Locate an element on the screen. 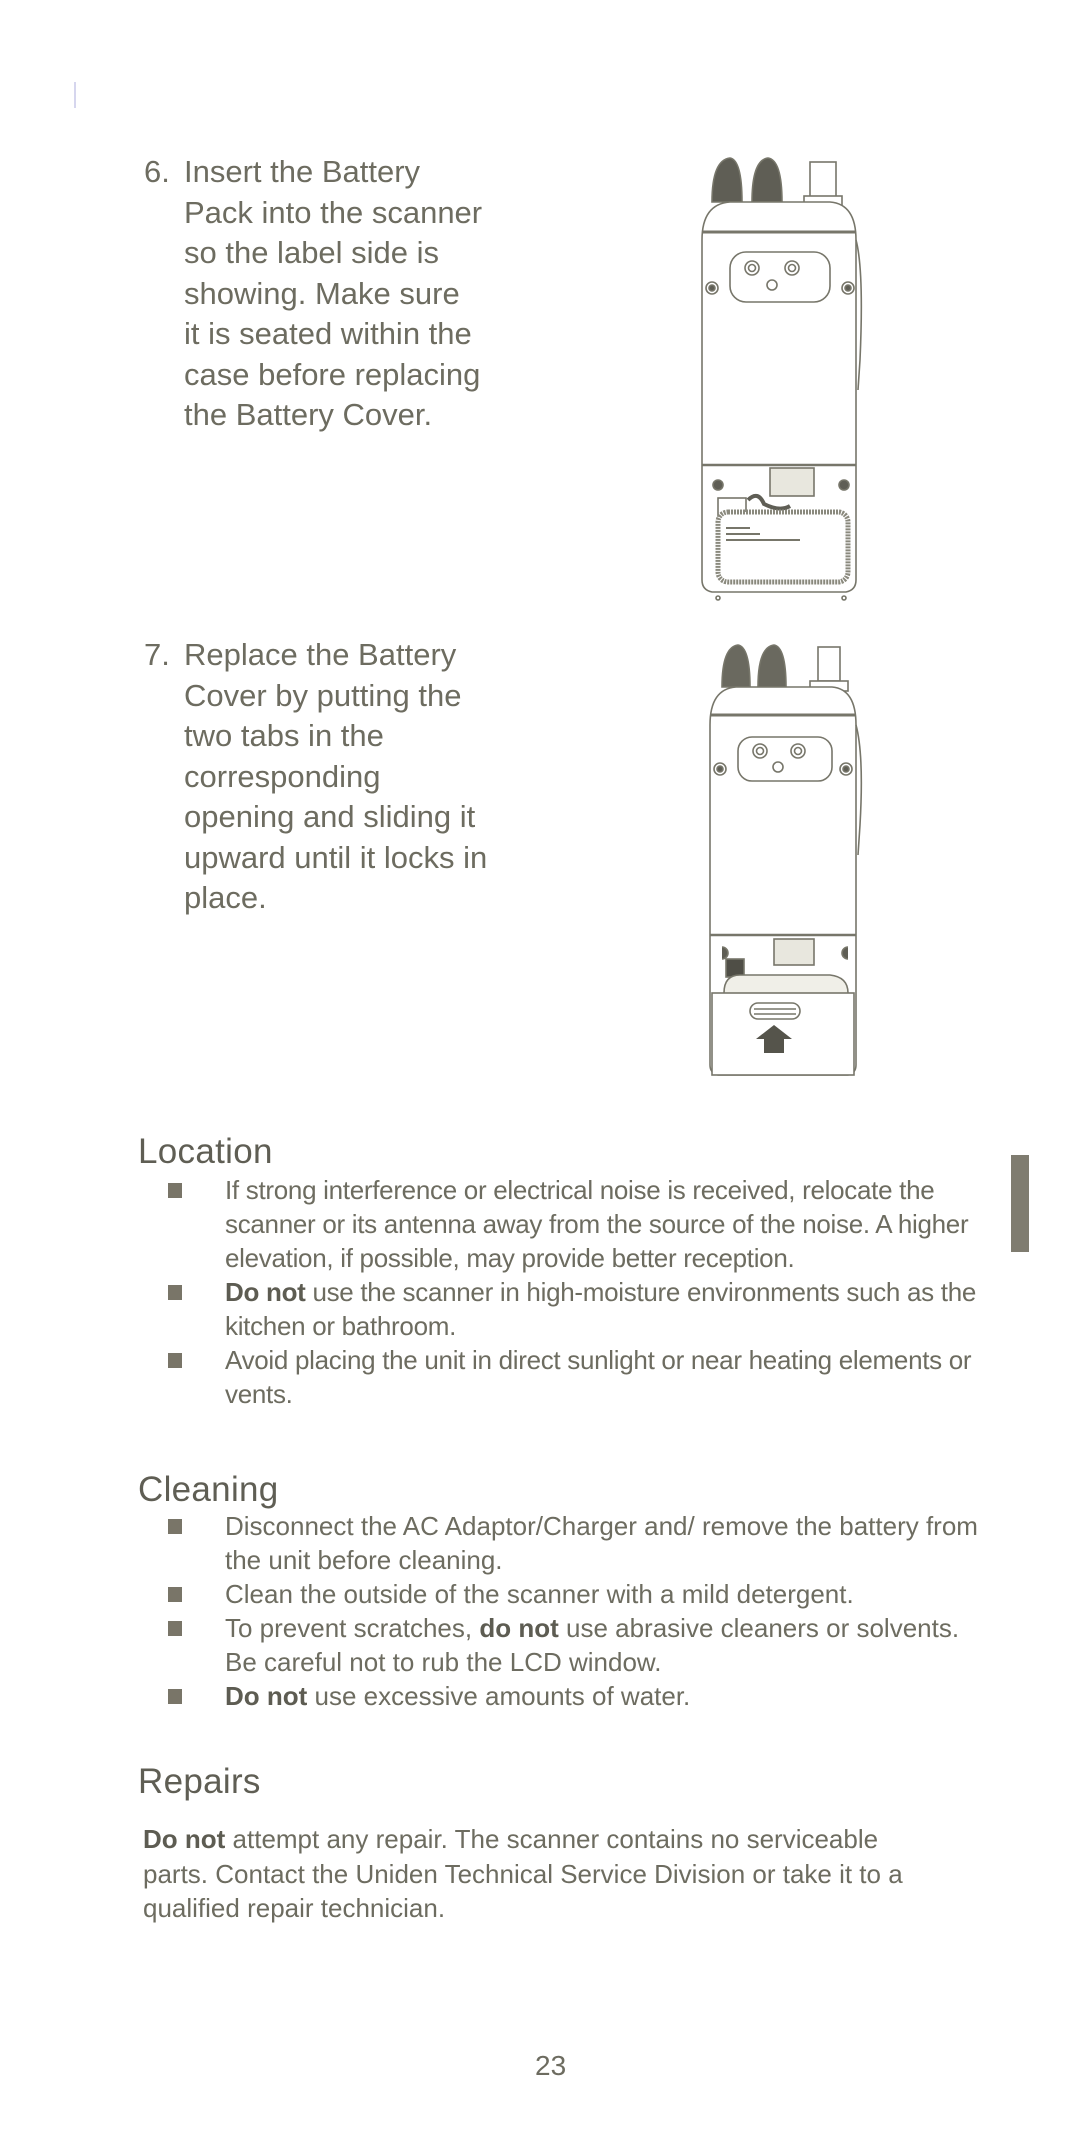  list-item-text: use excessive amounts of water. is located at coordinates (499, 1696).